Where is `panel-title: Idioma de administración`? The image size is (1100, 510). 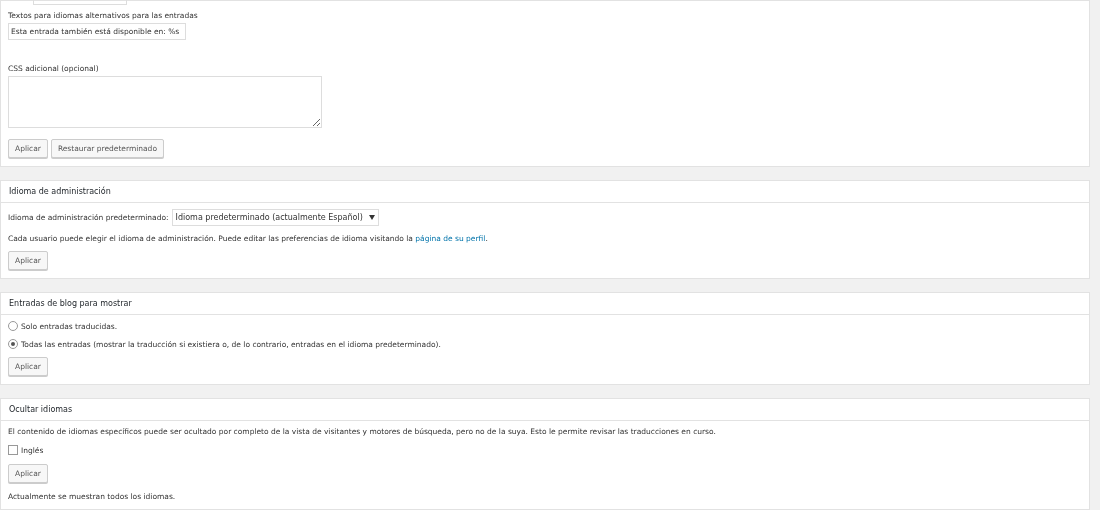 panel-title: Idioma de administración is located at coordinates (545, 192).